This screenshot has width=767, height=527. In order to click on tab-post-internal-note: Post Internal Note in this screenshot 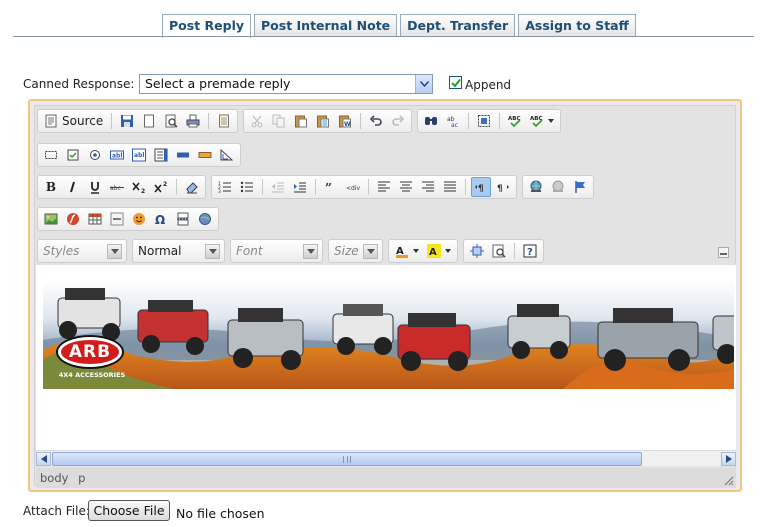, I will do `click(326, 25)`.